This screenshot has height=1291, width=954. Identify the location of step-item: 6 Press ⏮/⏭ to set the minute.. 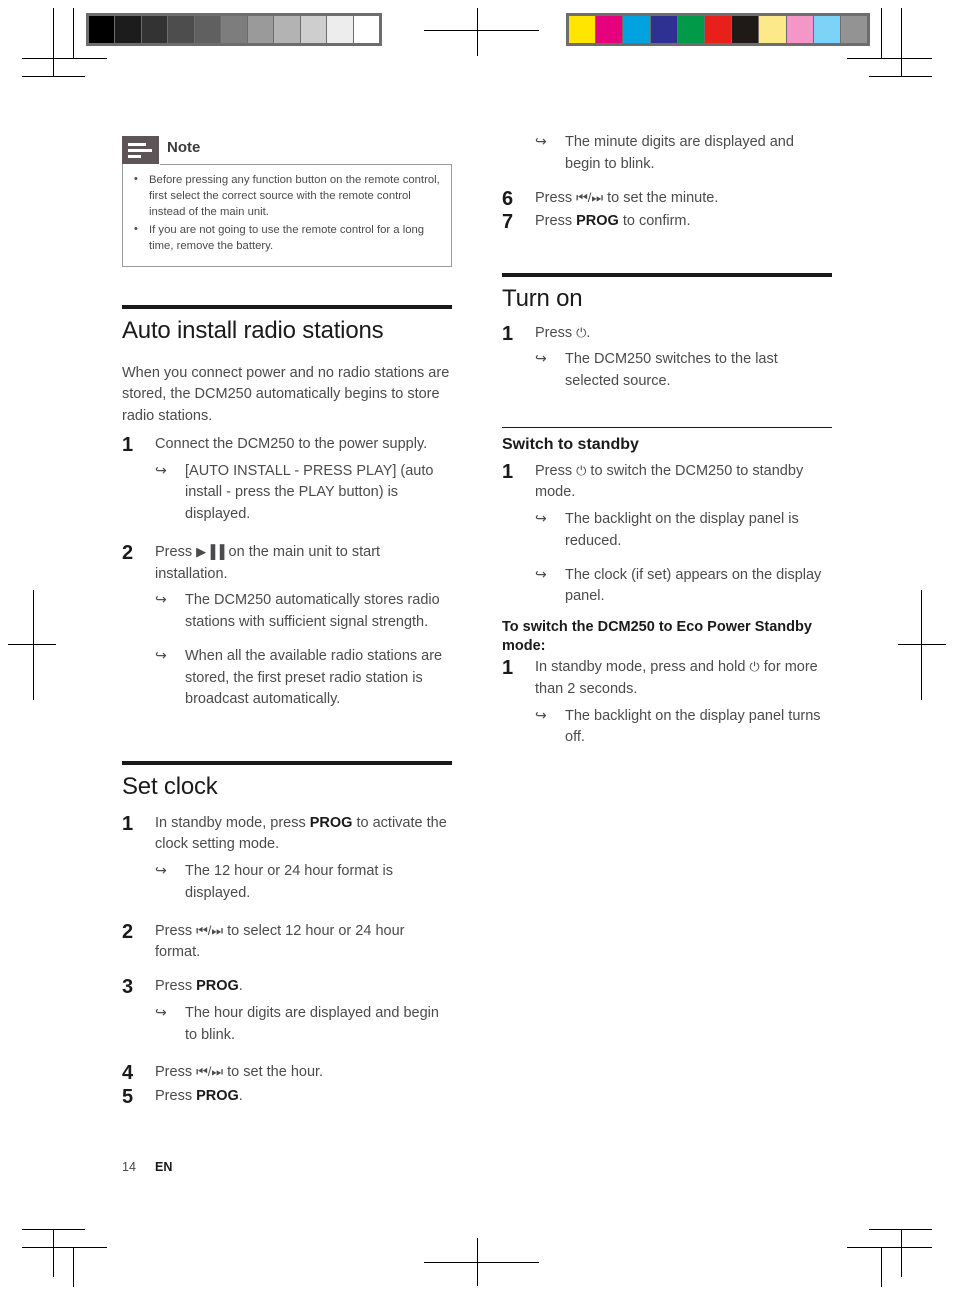
(667, 199).